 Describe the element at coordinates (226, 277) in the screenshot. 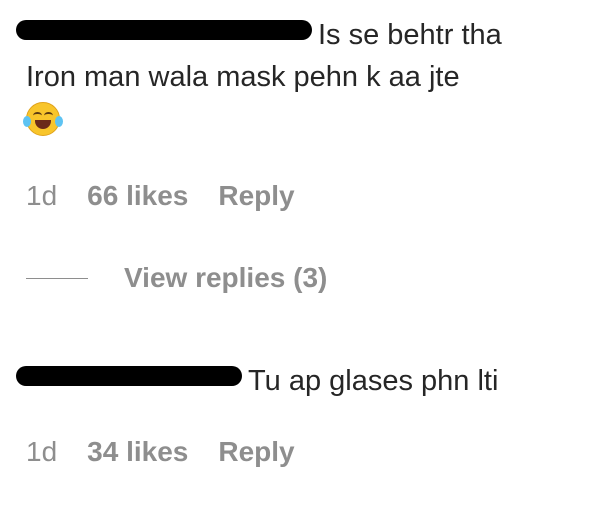

I see `view-replies-label: View replies (3)` at that location.